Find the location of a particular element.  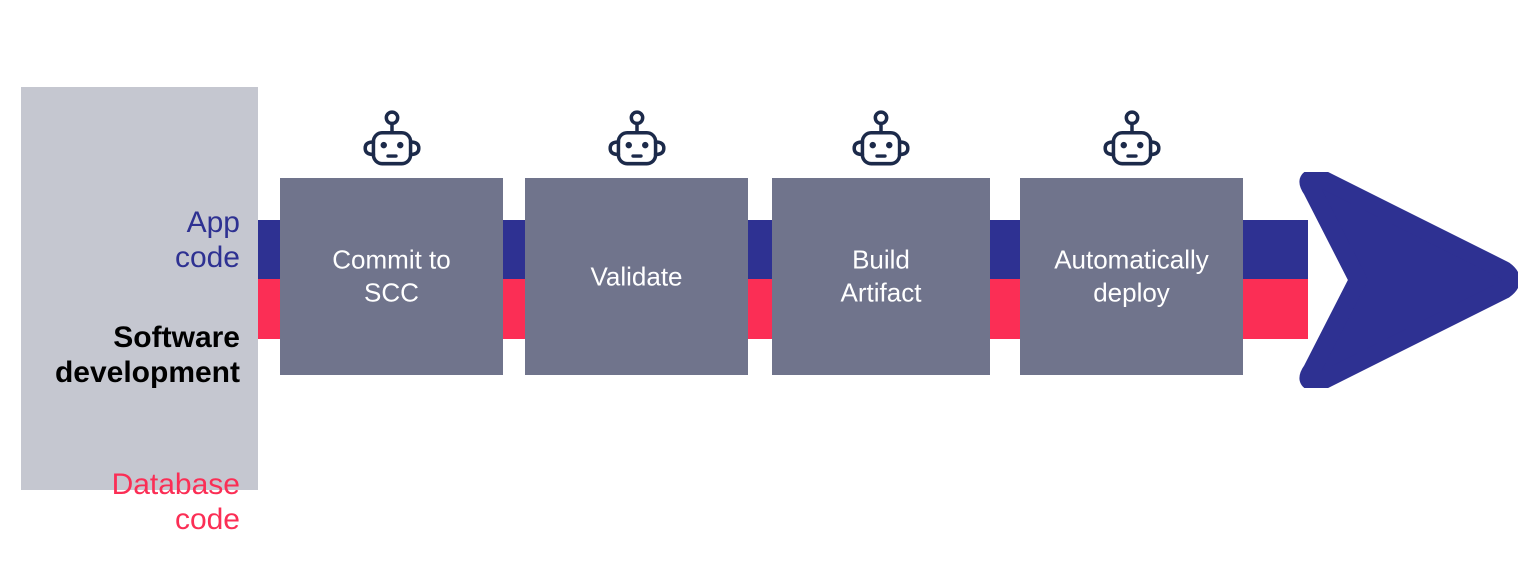

pipeline-stage-box: Commit to SCC is located at coordinates (391, 276).